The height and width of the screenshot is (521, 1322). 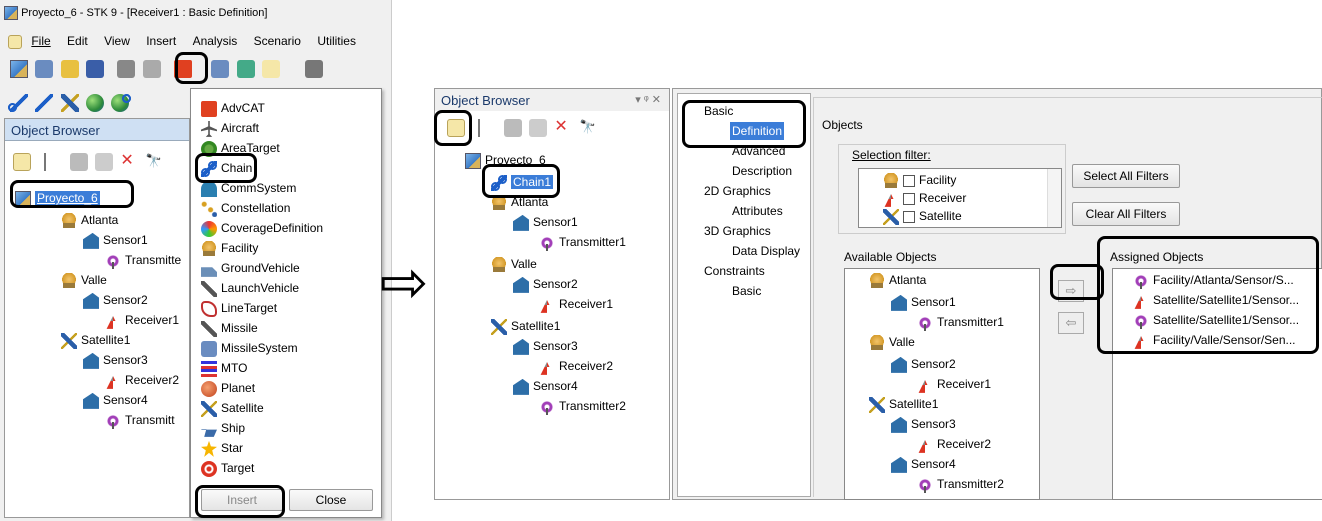 What do you see at coordinates (576, 366) in the screenshot?
I see `mid-tree-receiver2: Receiver2` at bounding box center [576, 366].